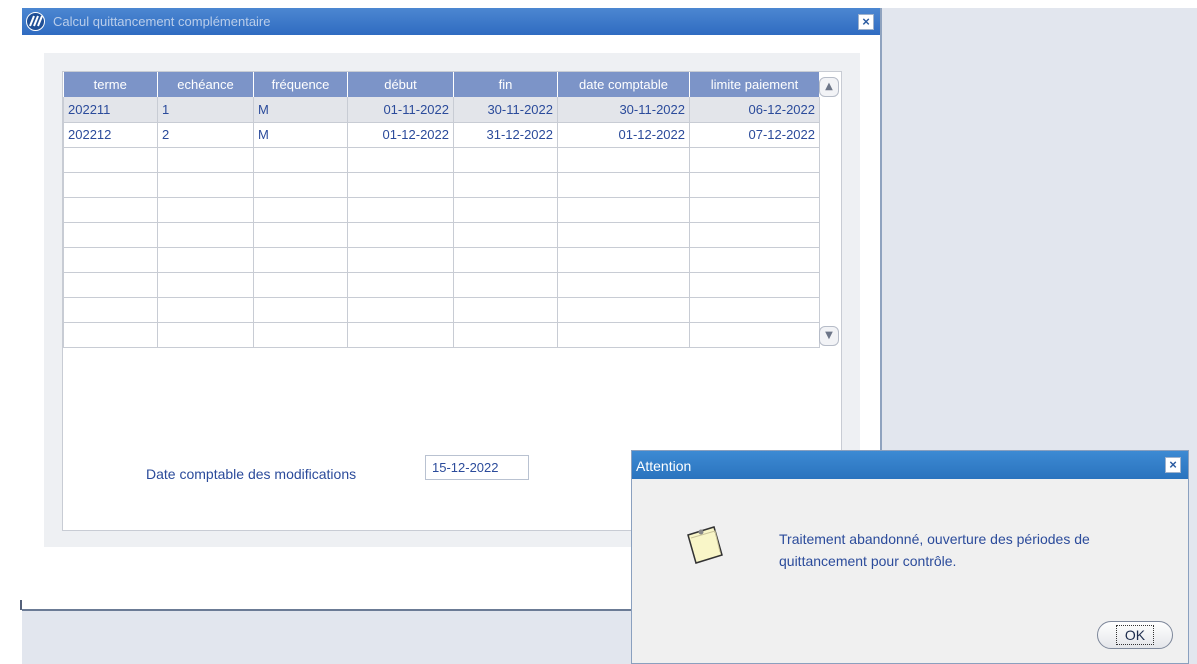 This screenshot has width=1197, height=664. Describe the element at coordinates (110, 110) in the screenshot. I see `table-cell: 202211` at that location.